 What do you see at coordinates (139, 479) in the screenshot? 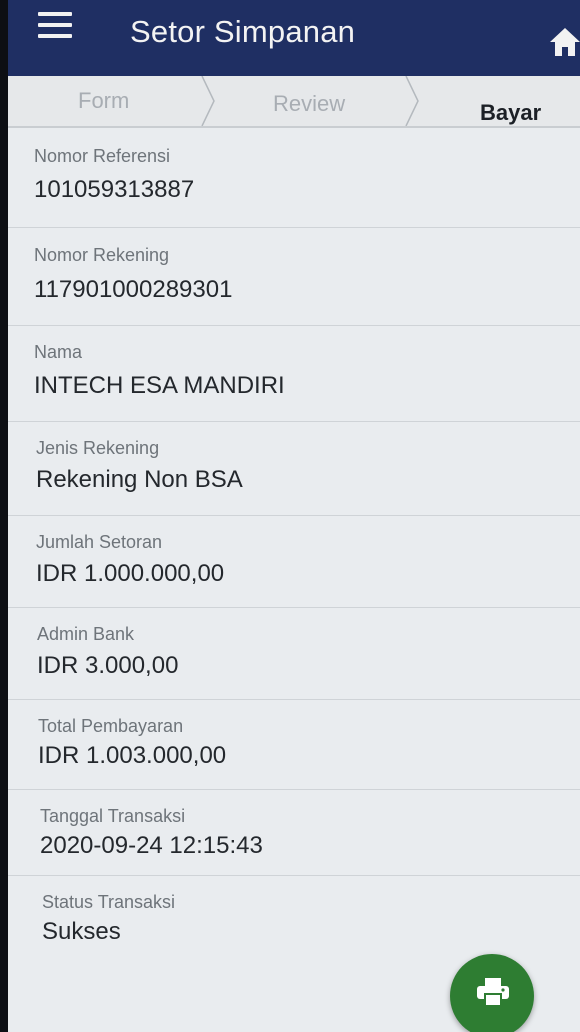
I see `field-value: Rekening Non BSA` at bounding box center [139, 479].